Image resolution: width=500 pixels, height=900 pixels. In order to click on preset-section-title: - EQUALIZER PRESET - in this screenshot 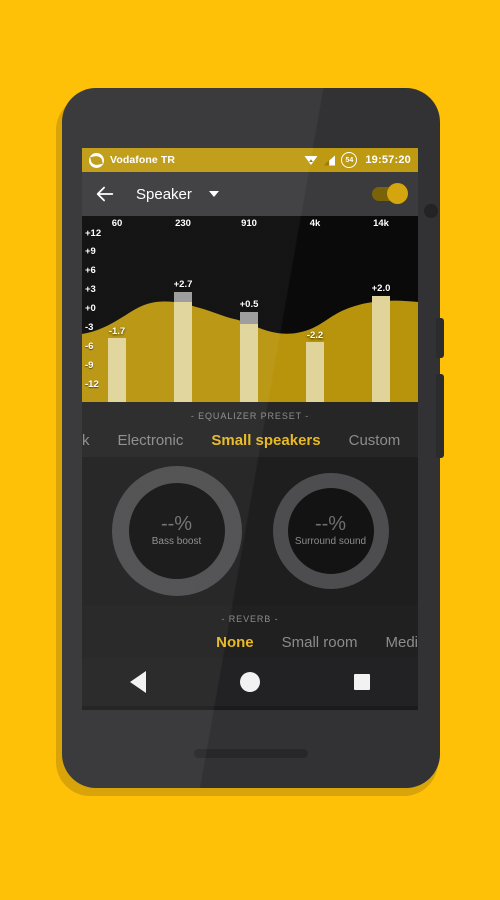, I will do `click(250, 416)`.